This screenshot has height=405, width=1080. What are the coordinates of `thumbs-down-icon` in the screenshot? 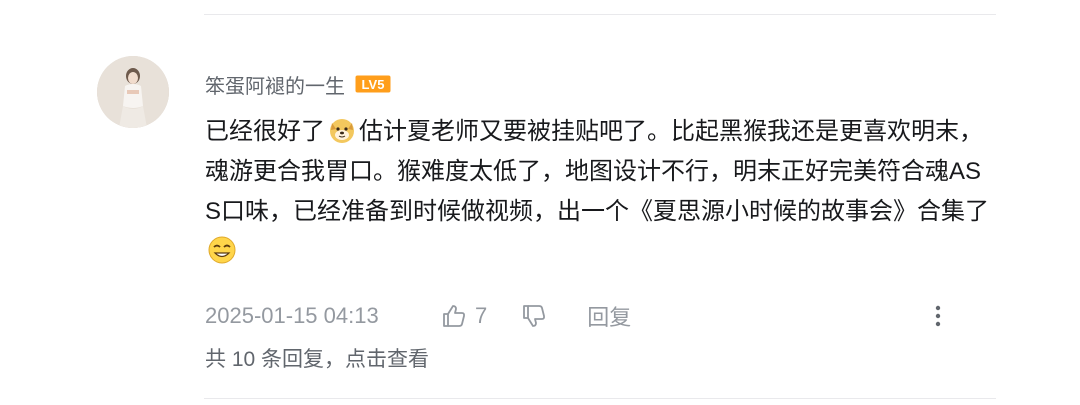 It's located at (534, 316).